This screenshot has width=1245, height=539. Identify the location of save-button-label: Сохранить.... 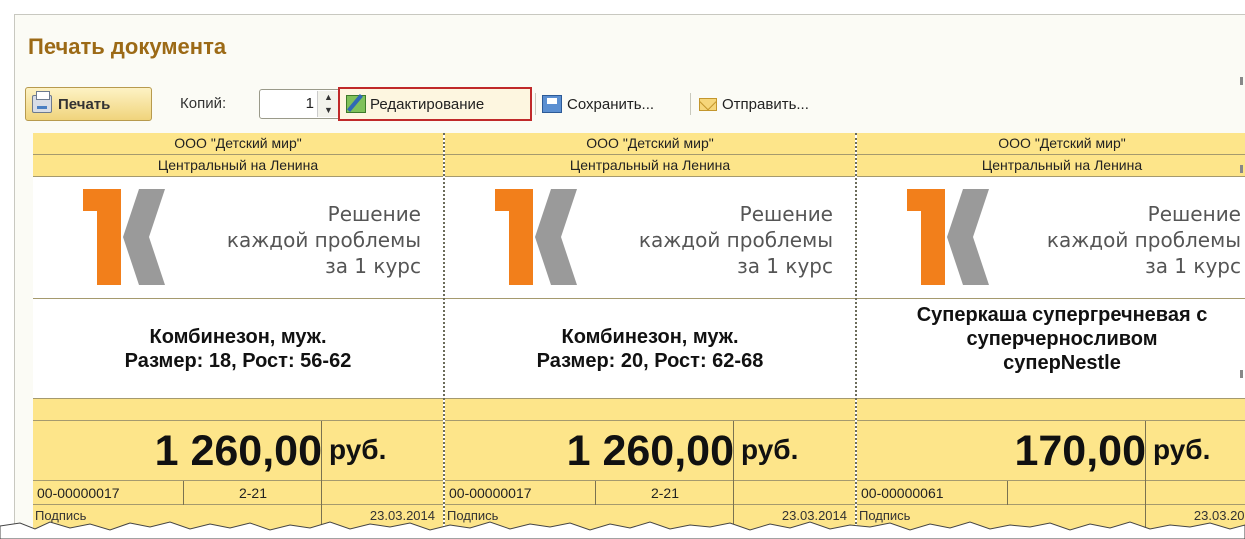
(611, 104).